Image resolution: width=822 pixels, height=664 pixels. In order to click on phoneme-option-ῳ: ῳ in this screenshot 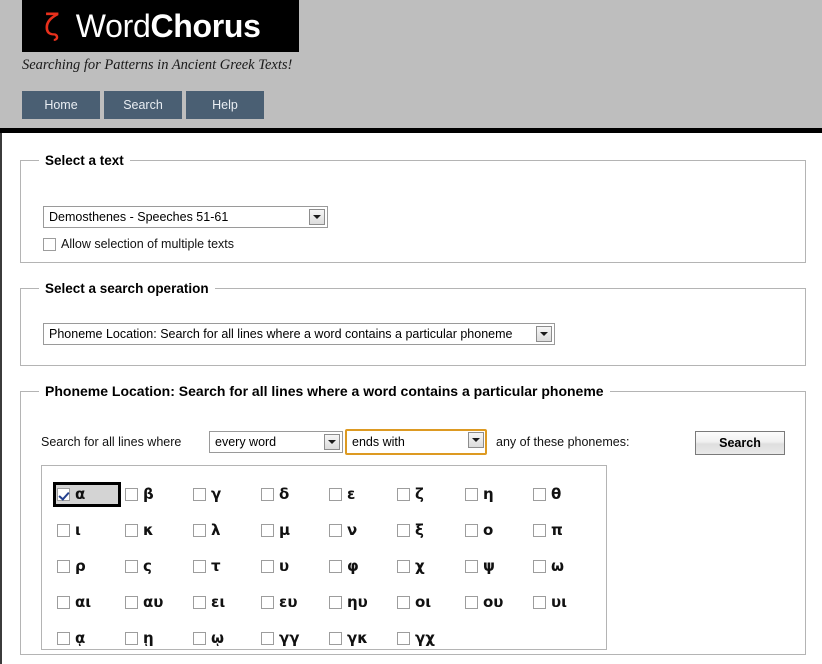, I will do `click(223, 638)`.